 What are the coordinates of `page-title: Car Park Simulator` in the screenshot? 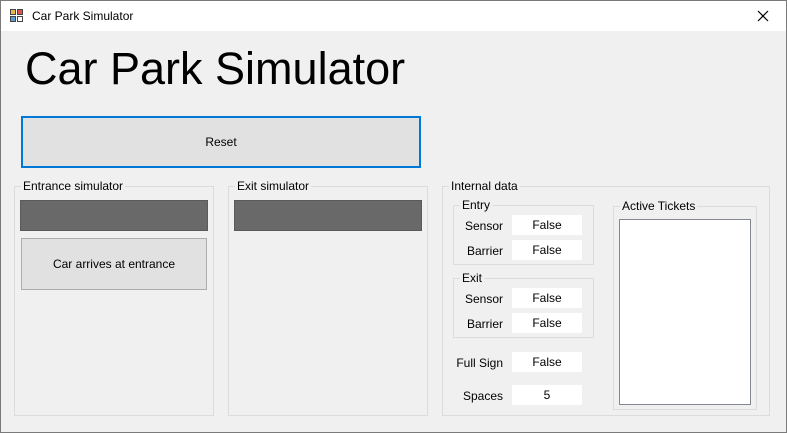 It's located at (215, 68).